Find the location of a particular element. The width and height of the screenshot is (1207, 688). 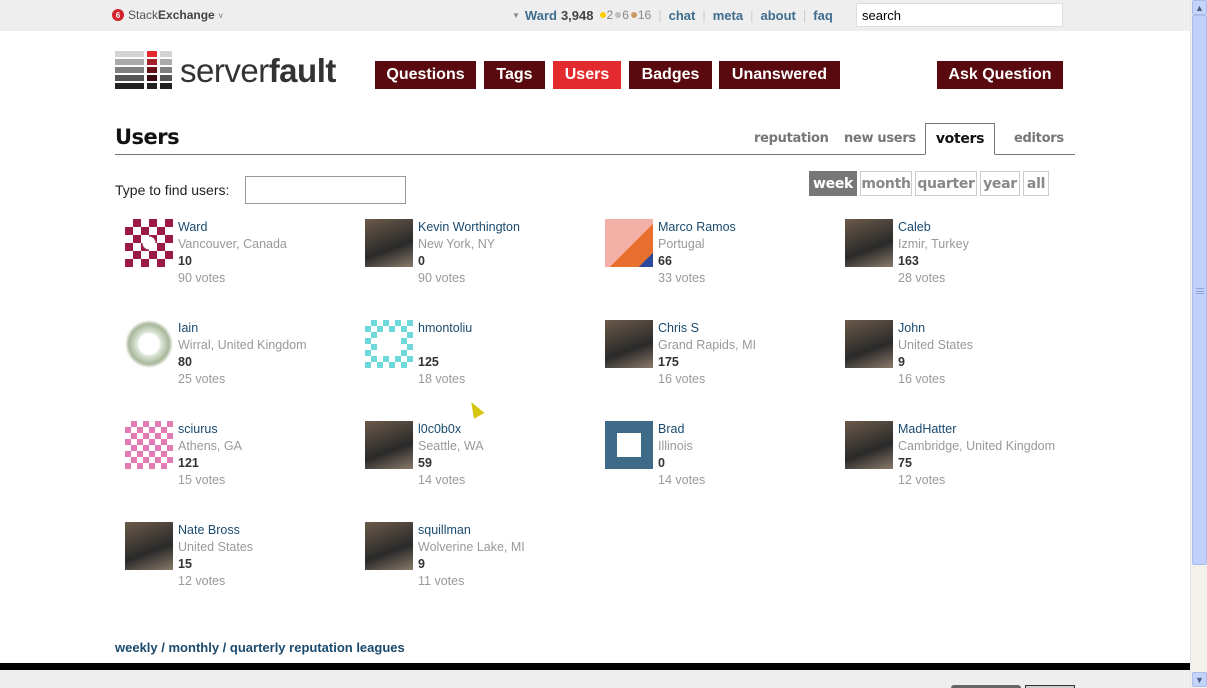

user-votes: 15 votes is located at coordinates (202, 480).